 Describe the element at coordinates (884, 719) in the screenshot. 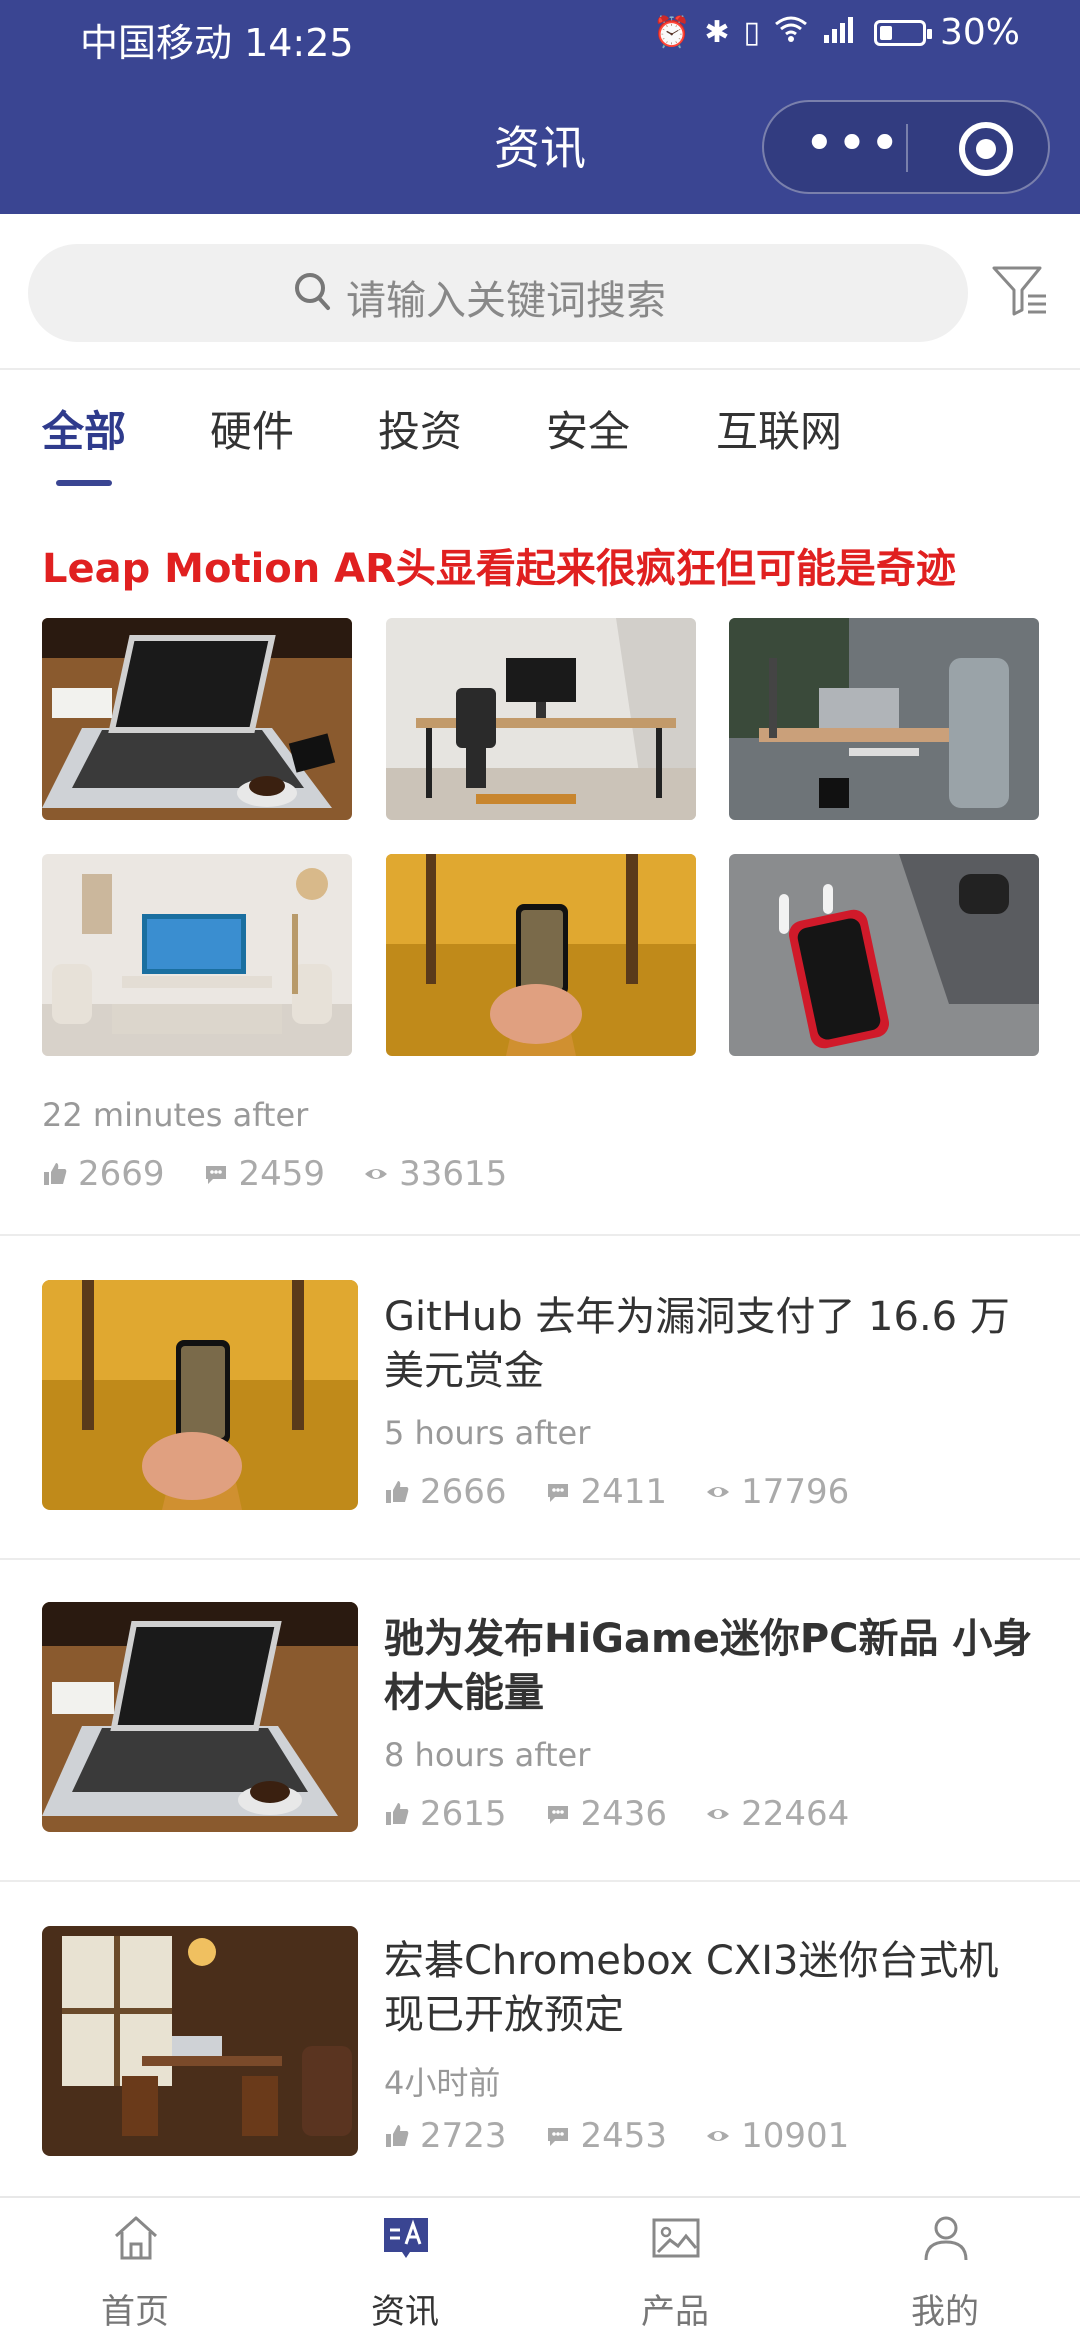

I see `featured-image-office-chair` at that location.